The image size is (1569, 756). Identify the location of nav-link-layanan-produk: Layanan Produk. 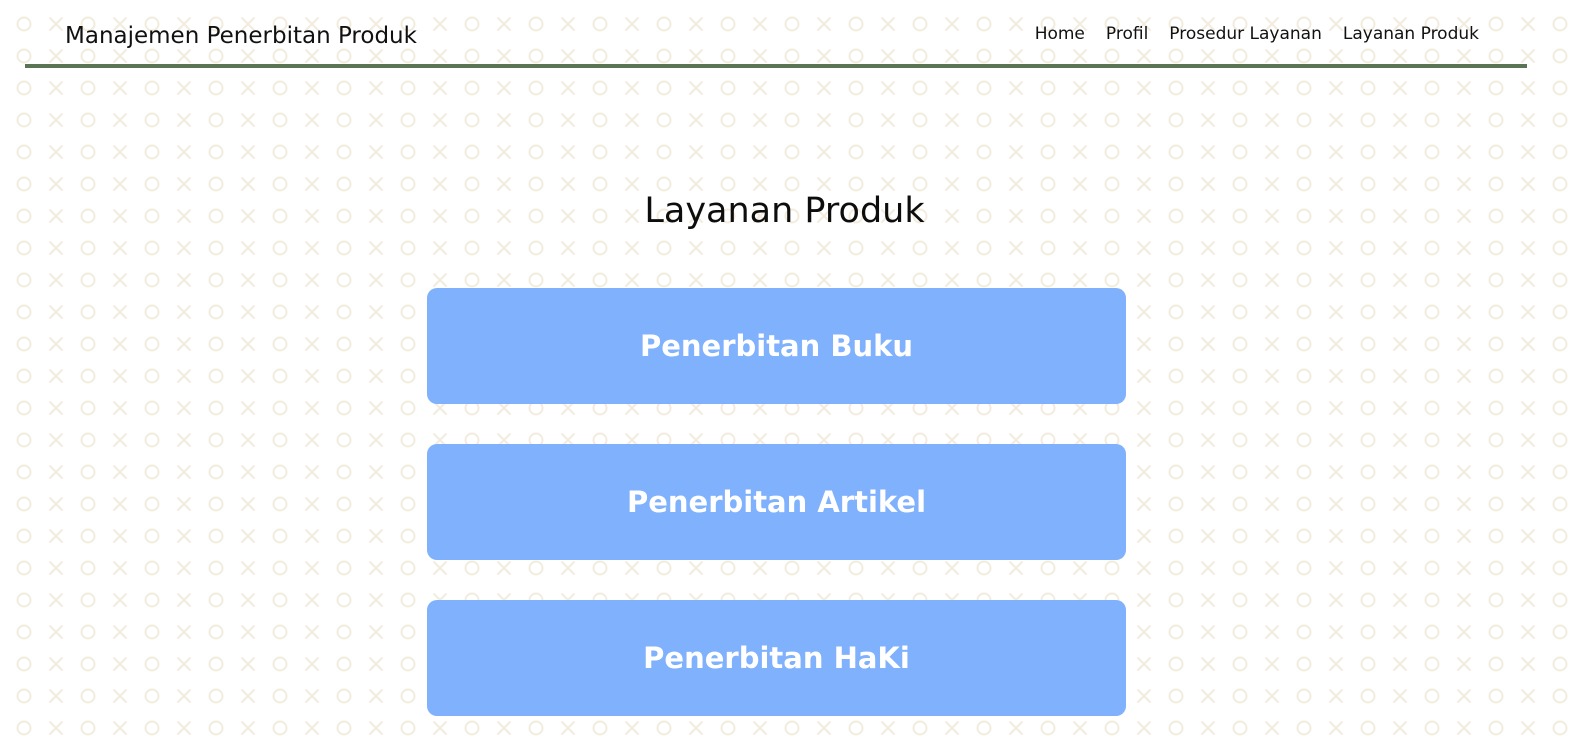
(1411, 34).